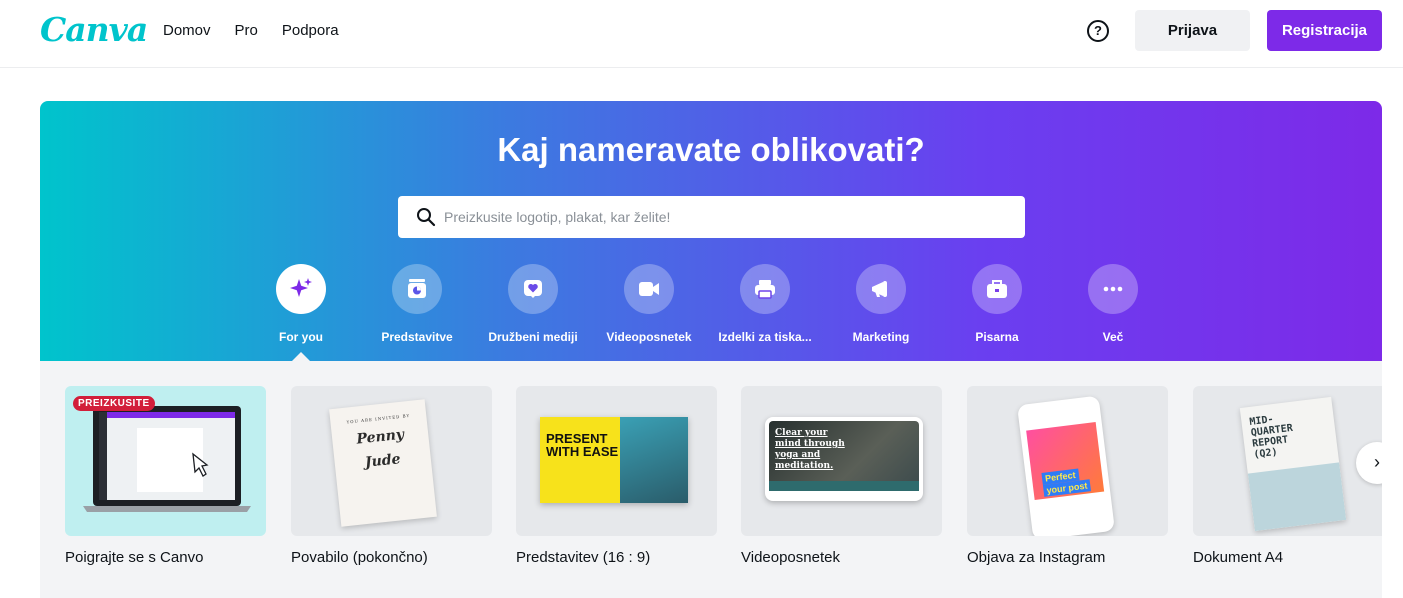 The image size is (1403, 598). I want to click on category-social-media: Družbeni mediji, so click(533, 304).